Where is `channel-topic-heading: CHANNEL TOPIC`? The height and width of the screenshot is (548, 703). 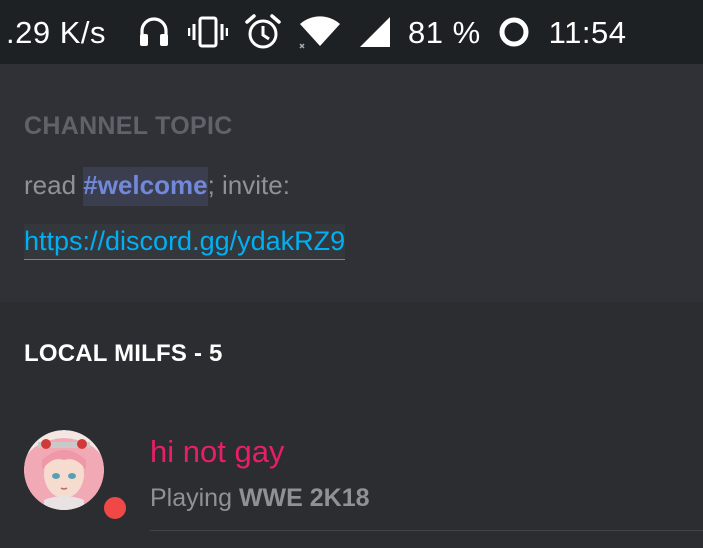 channel-topic-heading: CHANNEL TOPIC is located at coordinates (128, 126).